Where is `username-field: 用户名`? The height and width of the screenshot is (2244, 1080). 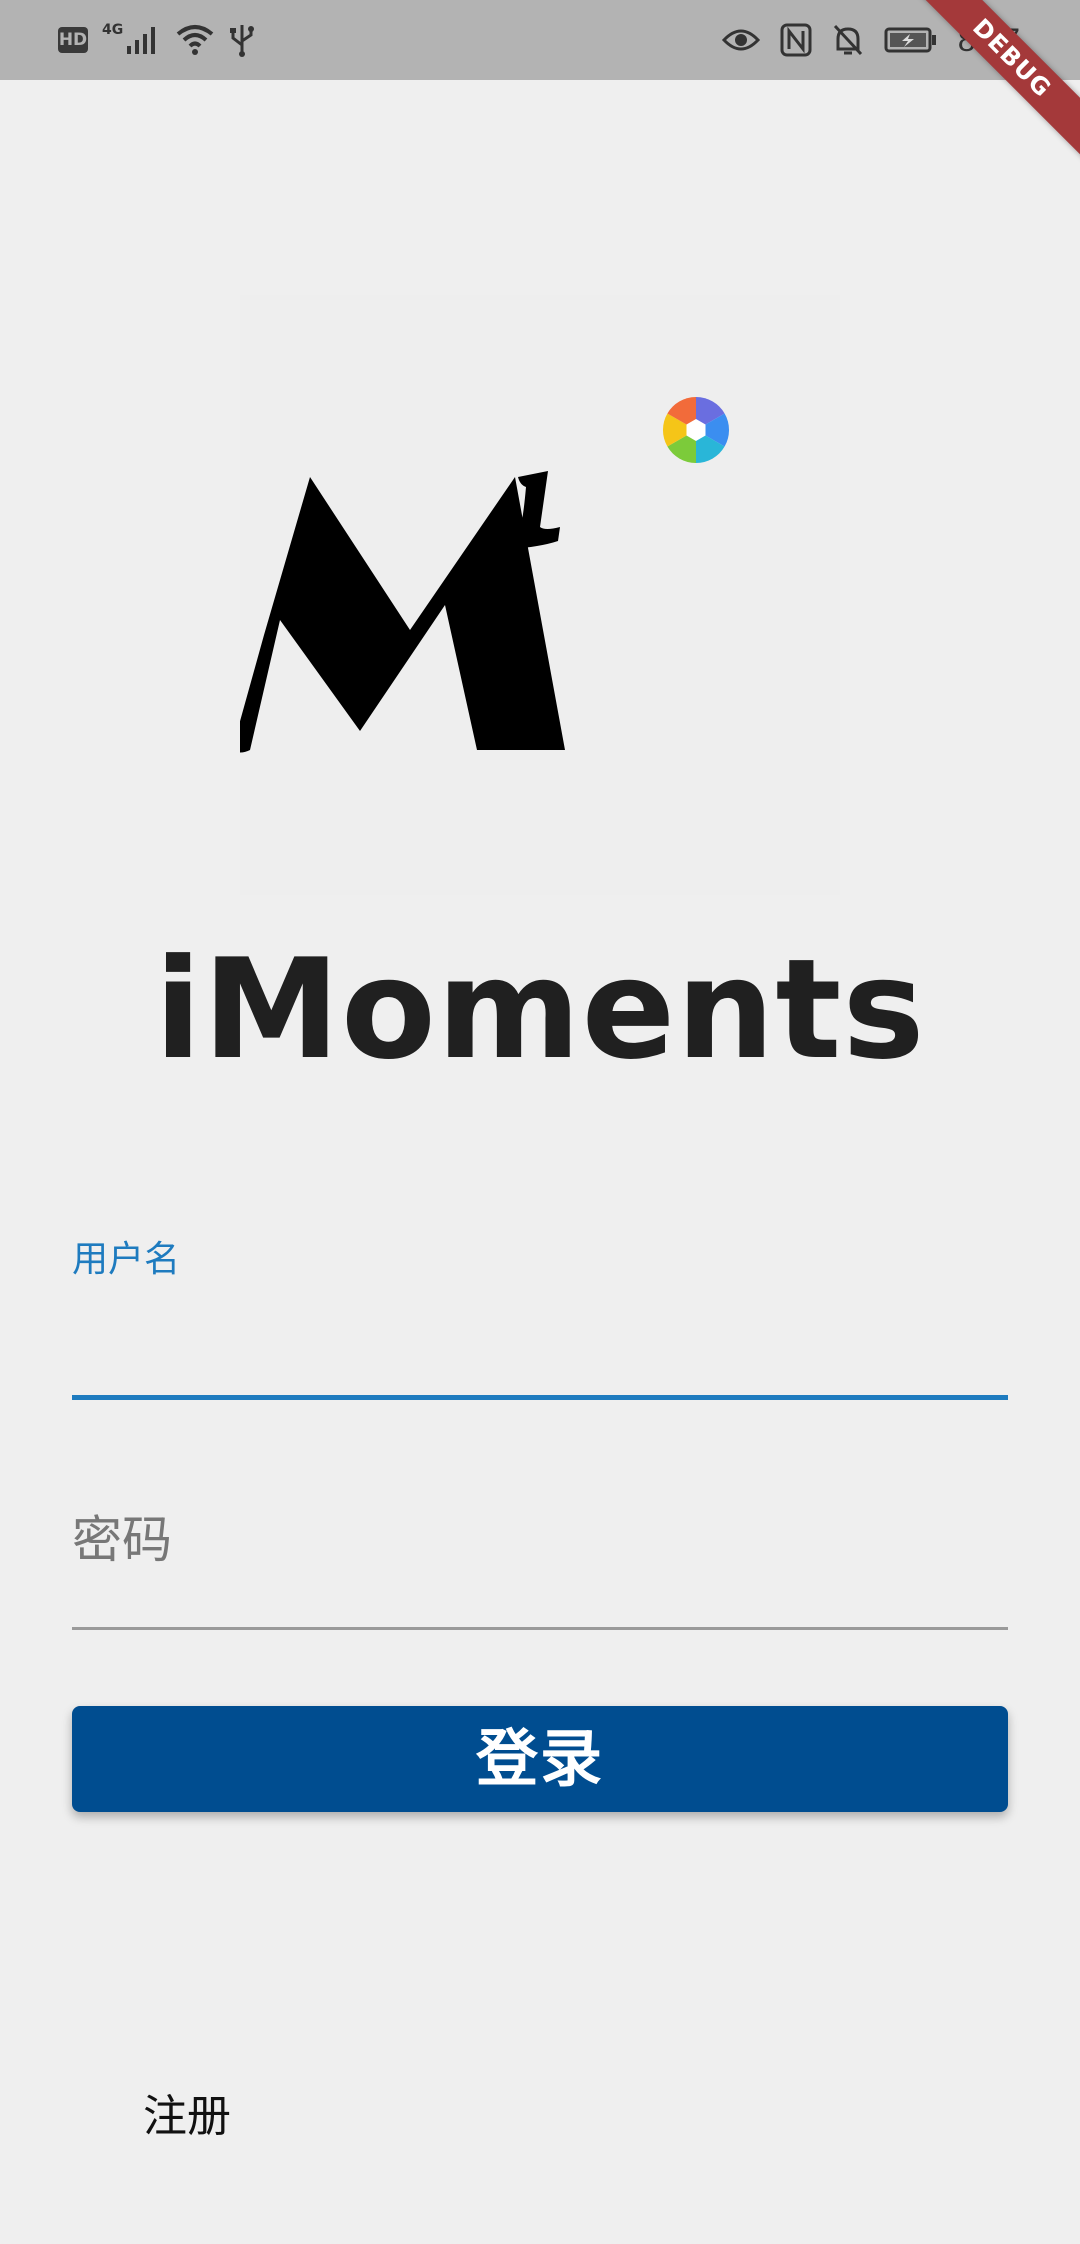 username-field: 用户名 is located at coordinates (540, 1315).